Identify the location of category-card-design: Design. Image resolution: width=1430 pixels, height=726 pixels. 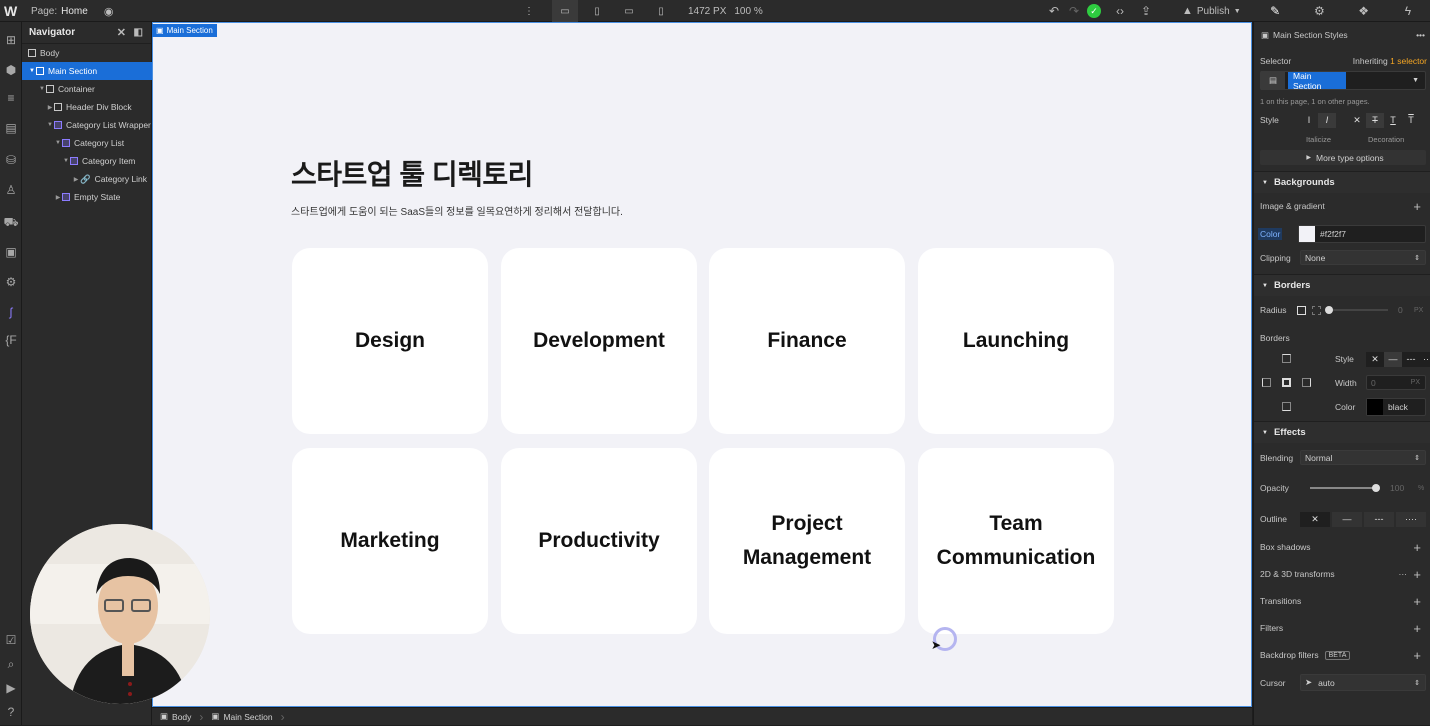
(390, 341).